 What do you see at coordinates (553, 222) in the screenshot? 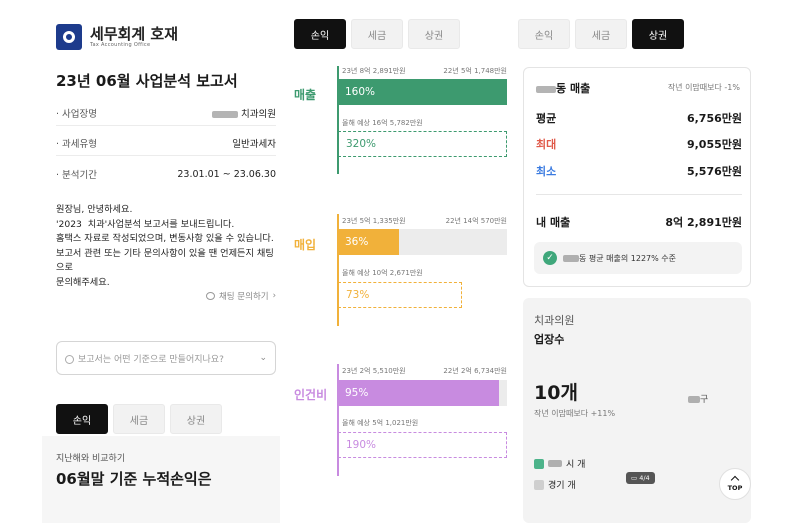
I see `stat-label: 내 매출` at bounding box center [553, 222].